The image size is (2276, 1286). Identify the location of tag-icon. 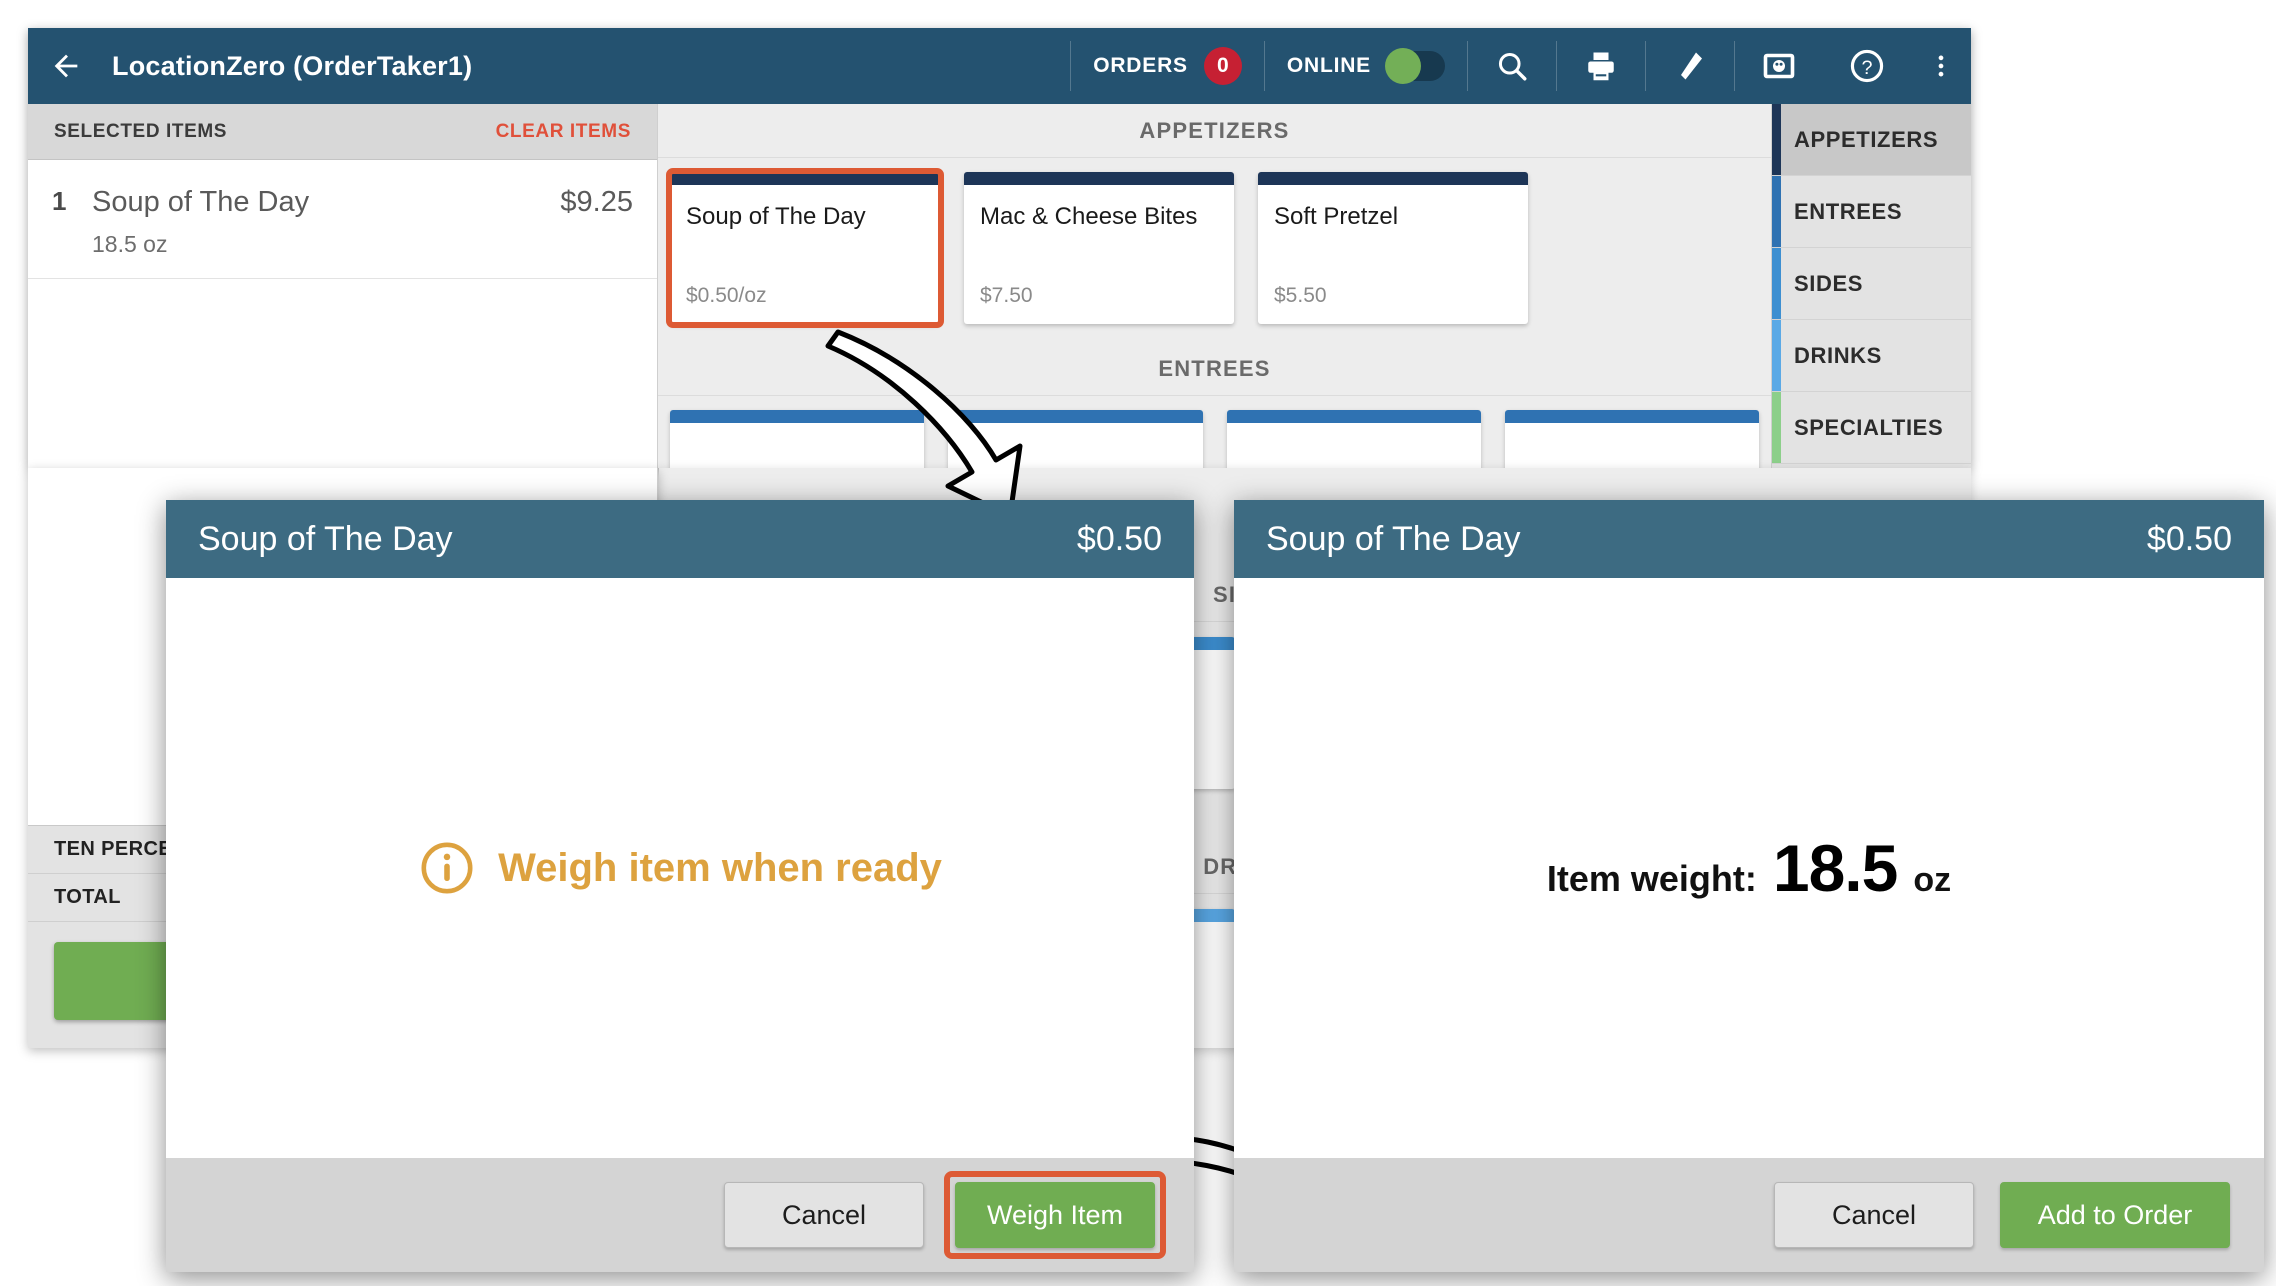
(1691, 66).